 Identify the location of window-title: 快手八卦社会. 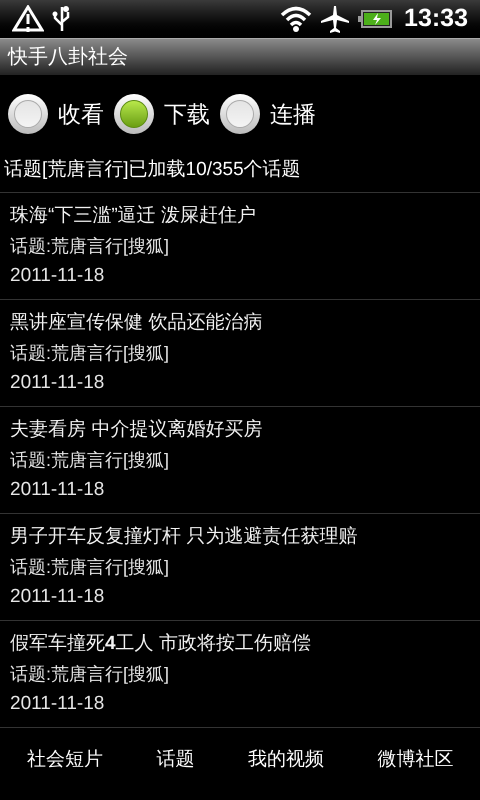
(68, 57).